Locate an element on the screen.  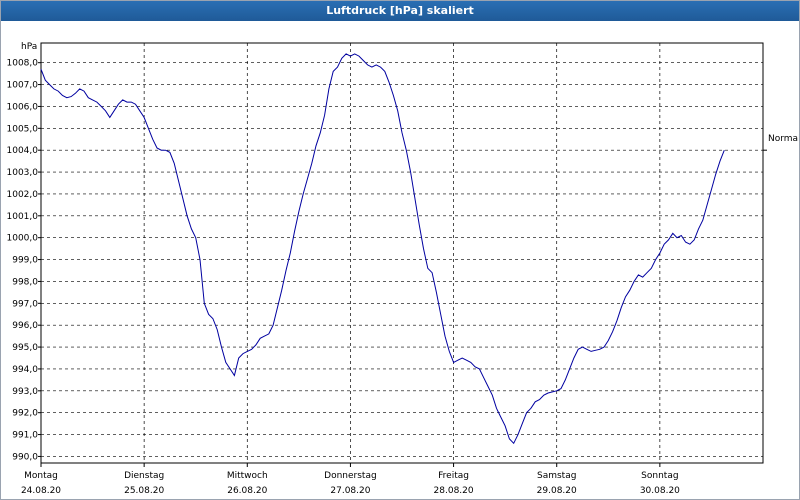
y-tick-label: 999,0 is located at coordinates (25, 261).